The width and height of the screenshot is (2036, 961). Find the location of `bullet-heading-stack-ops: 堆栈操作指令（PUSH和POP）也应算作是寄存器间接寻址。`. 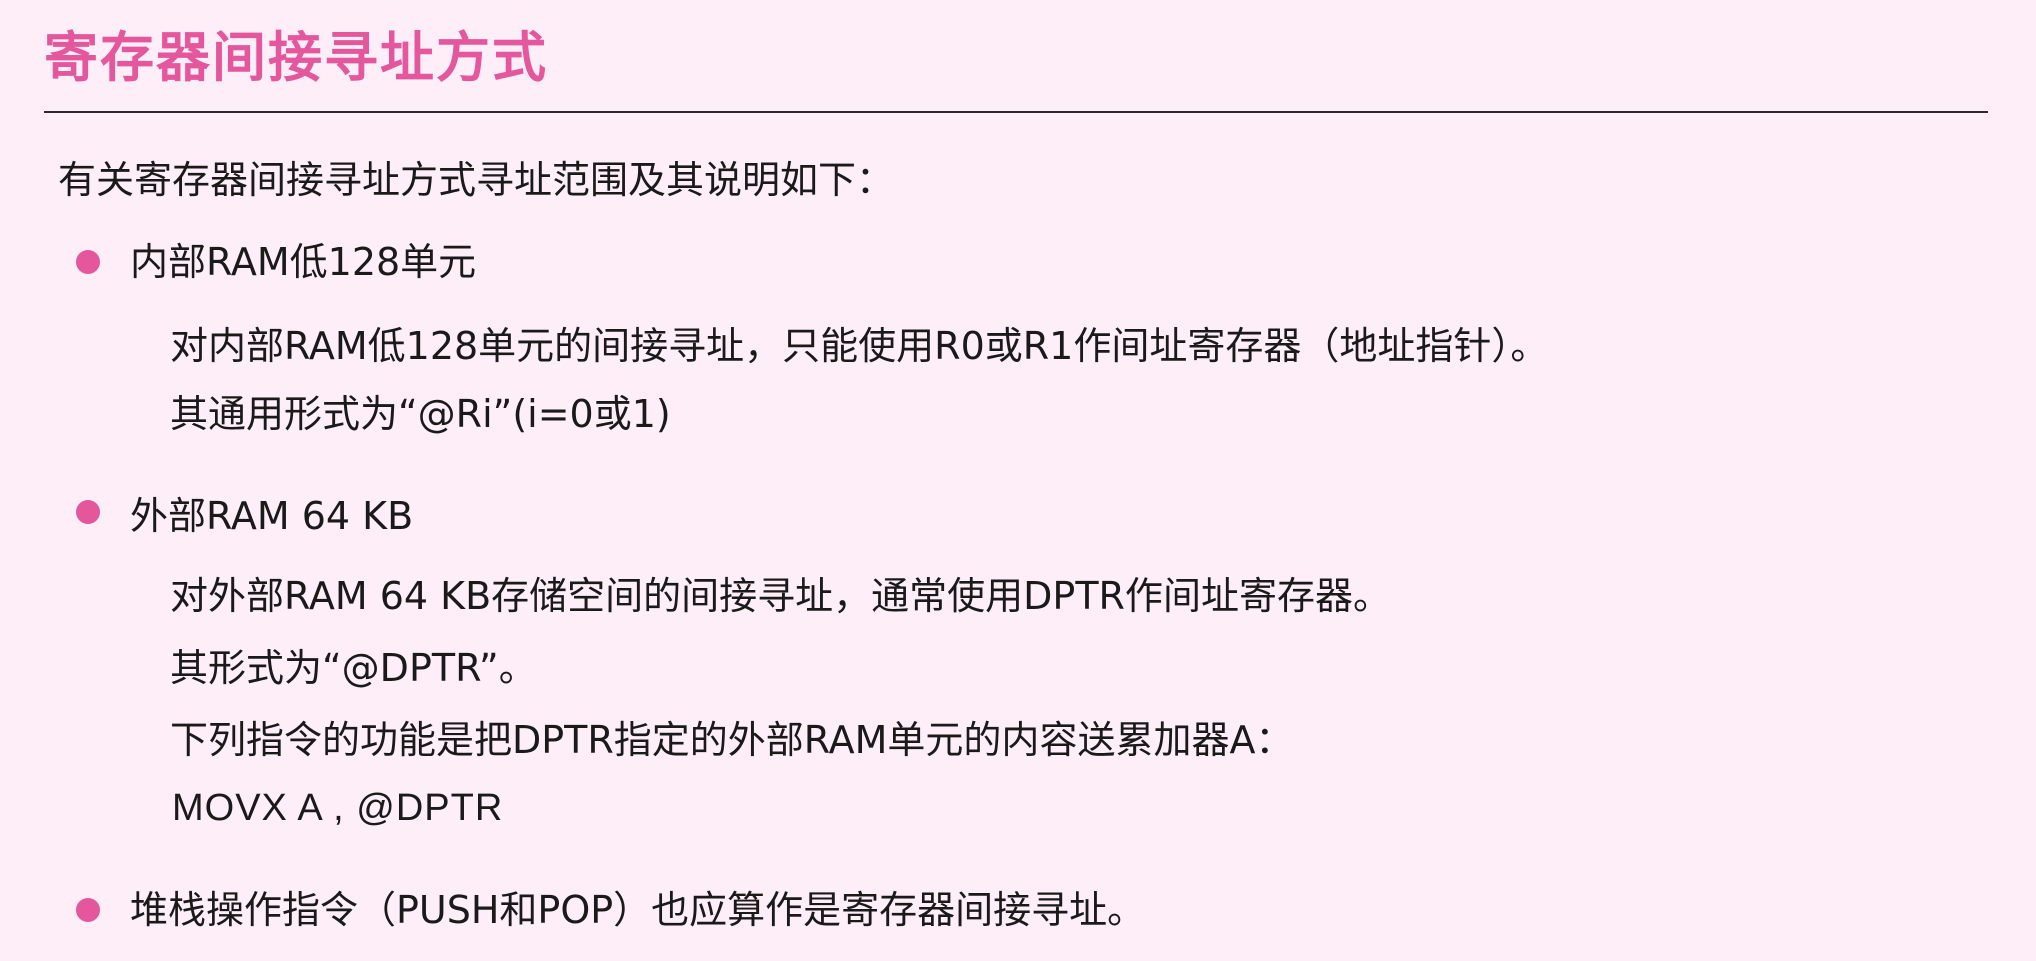

bullet-heading-stack-ops: 堆栈操作指令（PUSH和POP）也应算作是寄存器间接寻址。 is located at coordinates (638, 910).